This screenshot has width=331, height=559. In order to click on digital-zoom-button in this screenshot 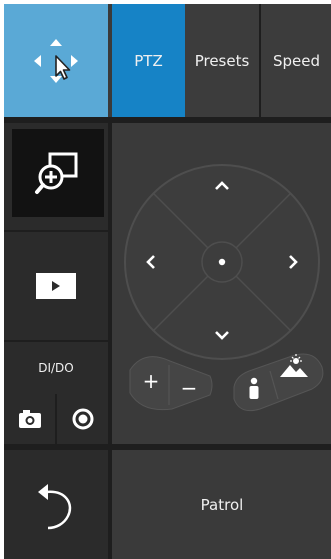, I will do `click(58, 173)`.